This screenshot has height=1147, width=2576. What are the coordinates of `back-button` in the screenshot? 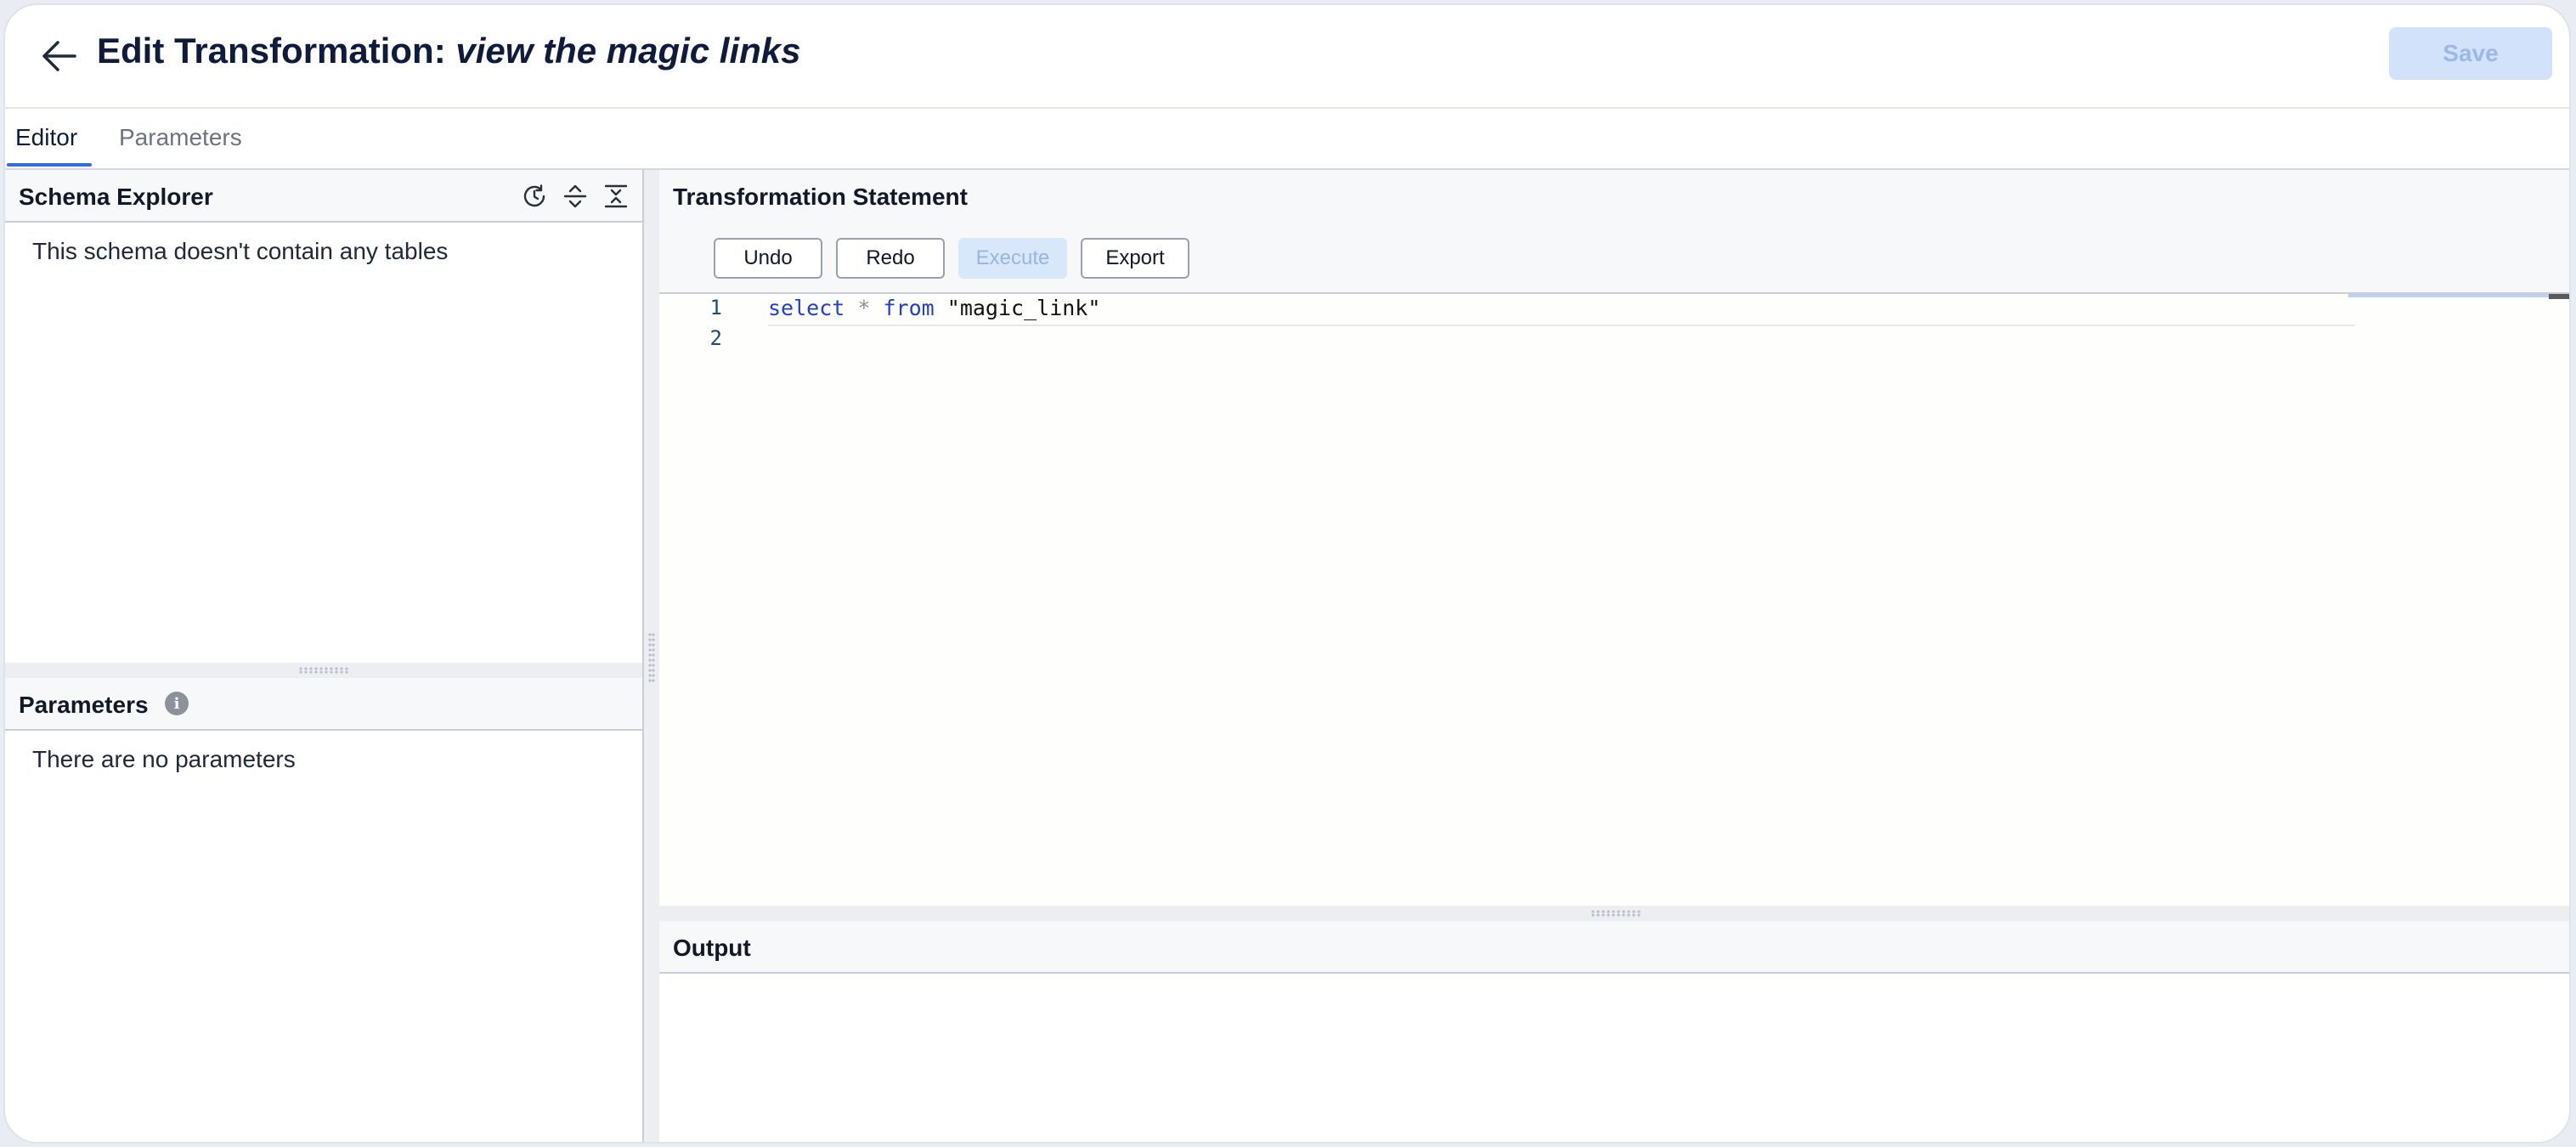 It's located at (59, 56).